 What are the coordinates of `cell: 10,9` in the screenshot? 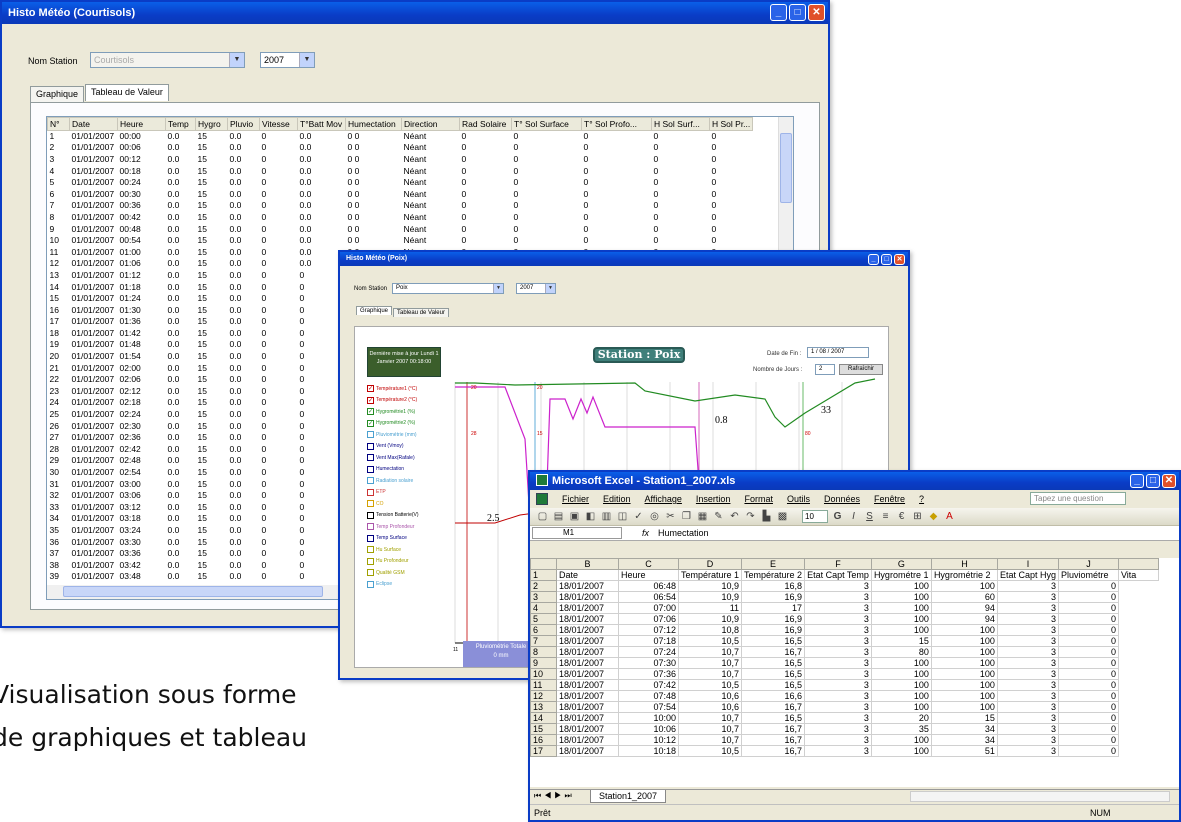 It's located at (710, 619).